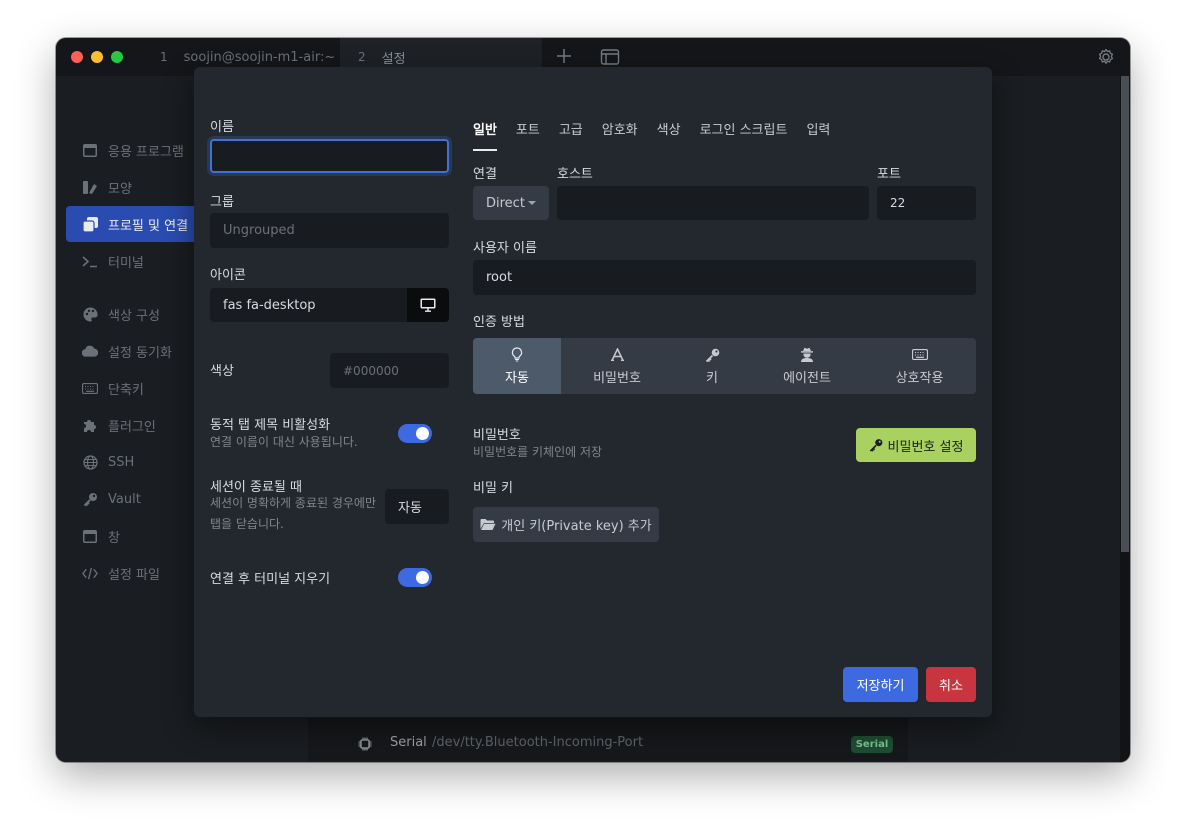 The width and height of the screenshot is (1186, 837). Describe the element at coordinates (146, 152) in the screenshot. I see `sidebar-item-label: 응용 프로그램` at that location.